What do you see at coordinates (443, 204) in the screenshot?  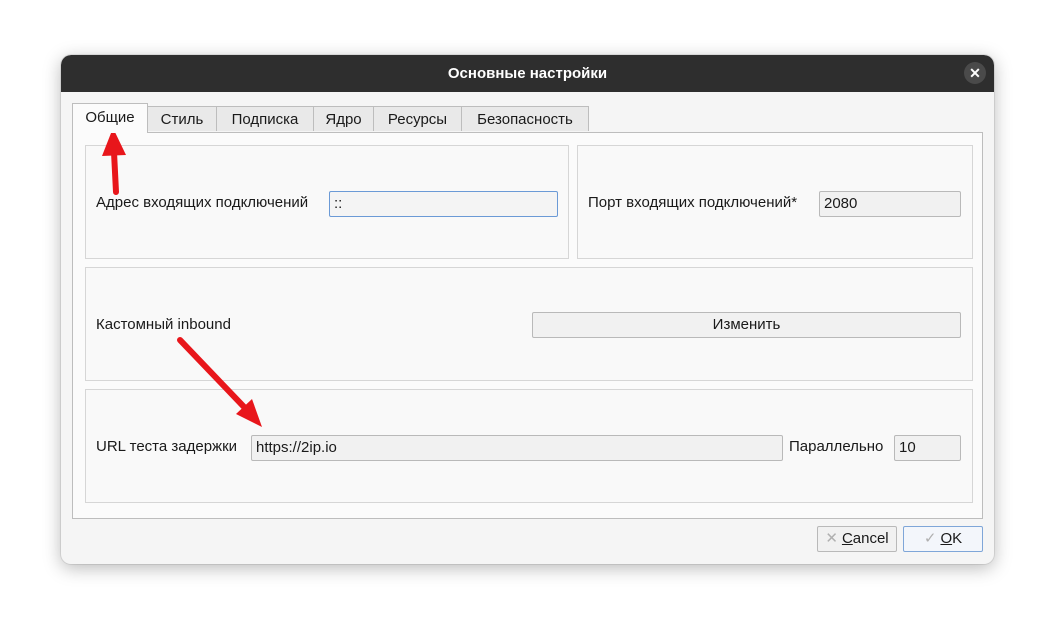 I see `inbound-address-input: ::` at bounding box center [443, 204].